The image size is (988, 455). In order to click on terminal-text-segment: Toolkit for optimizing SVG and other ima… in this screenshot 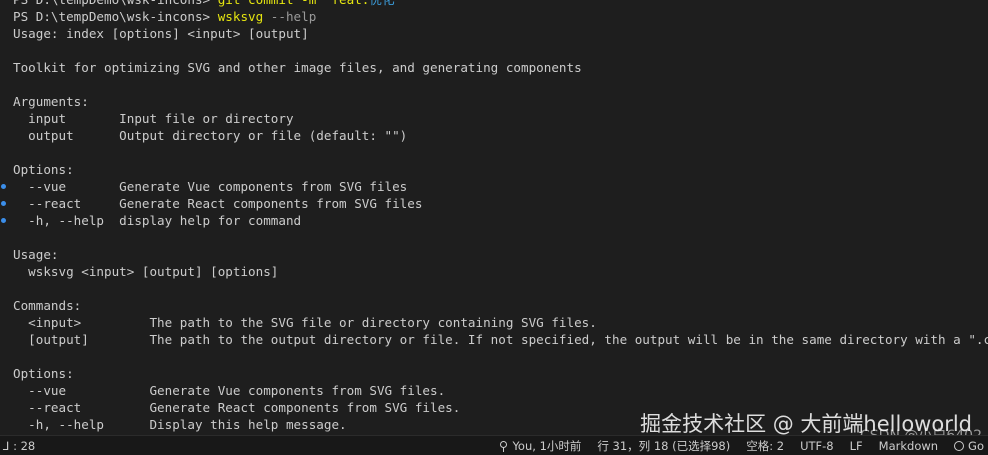, I will do `click(297, 67)`.